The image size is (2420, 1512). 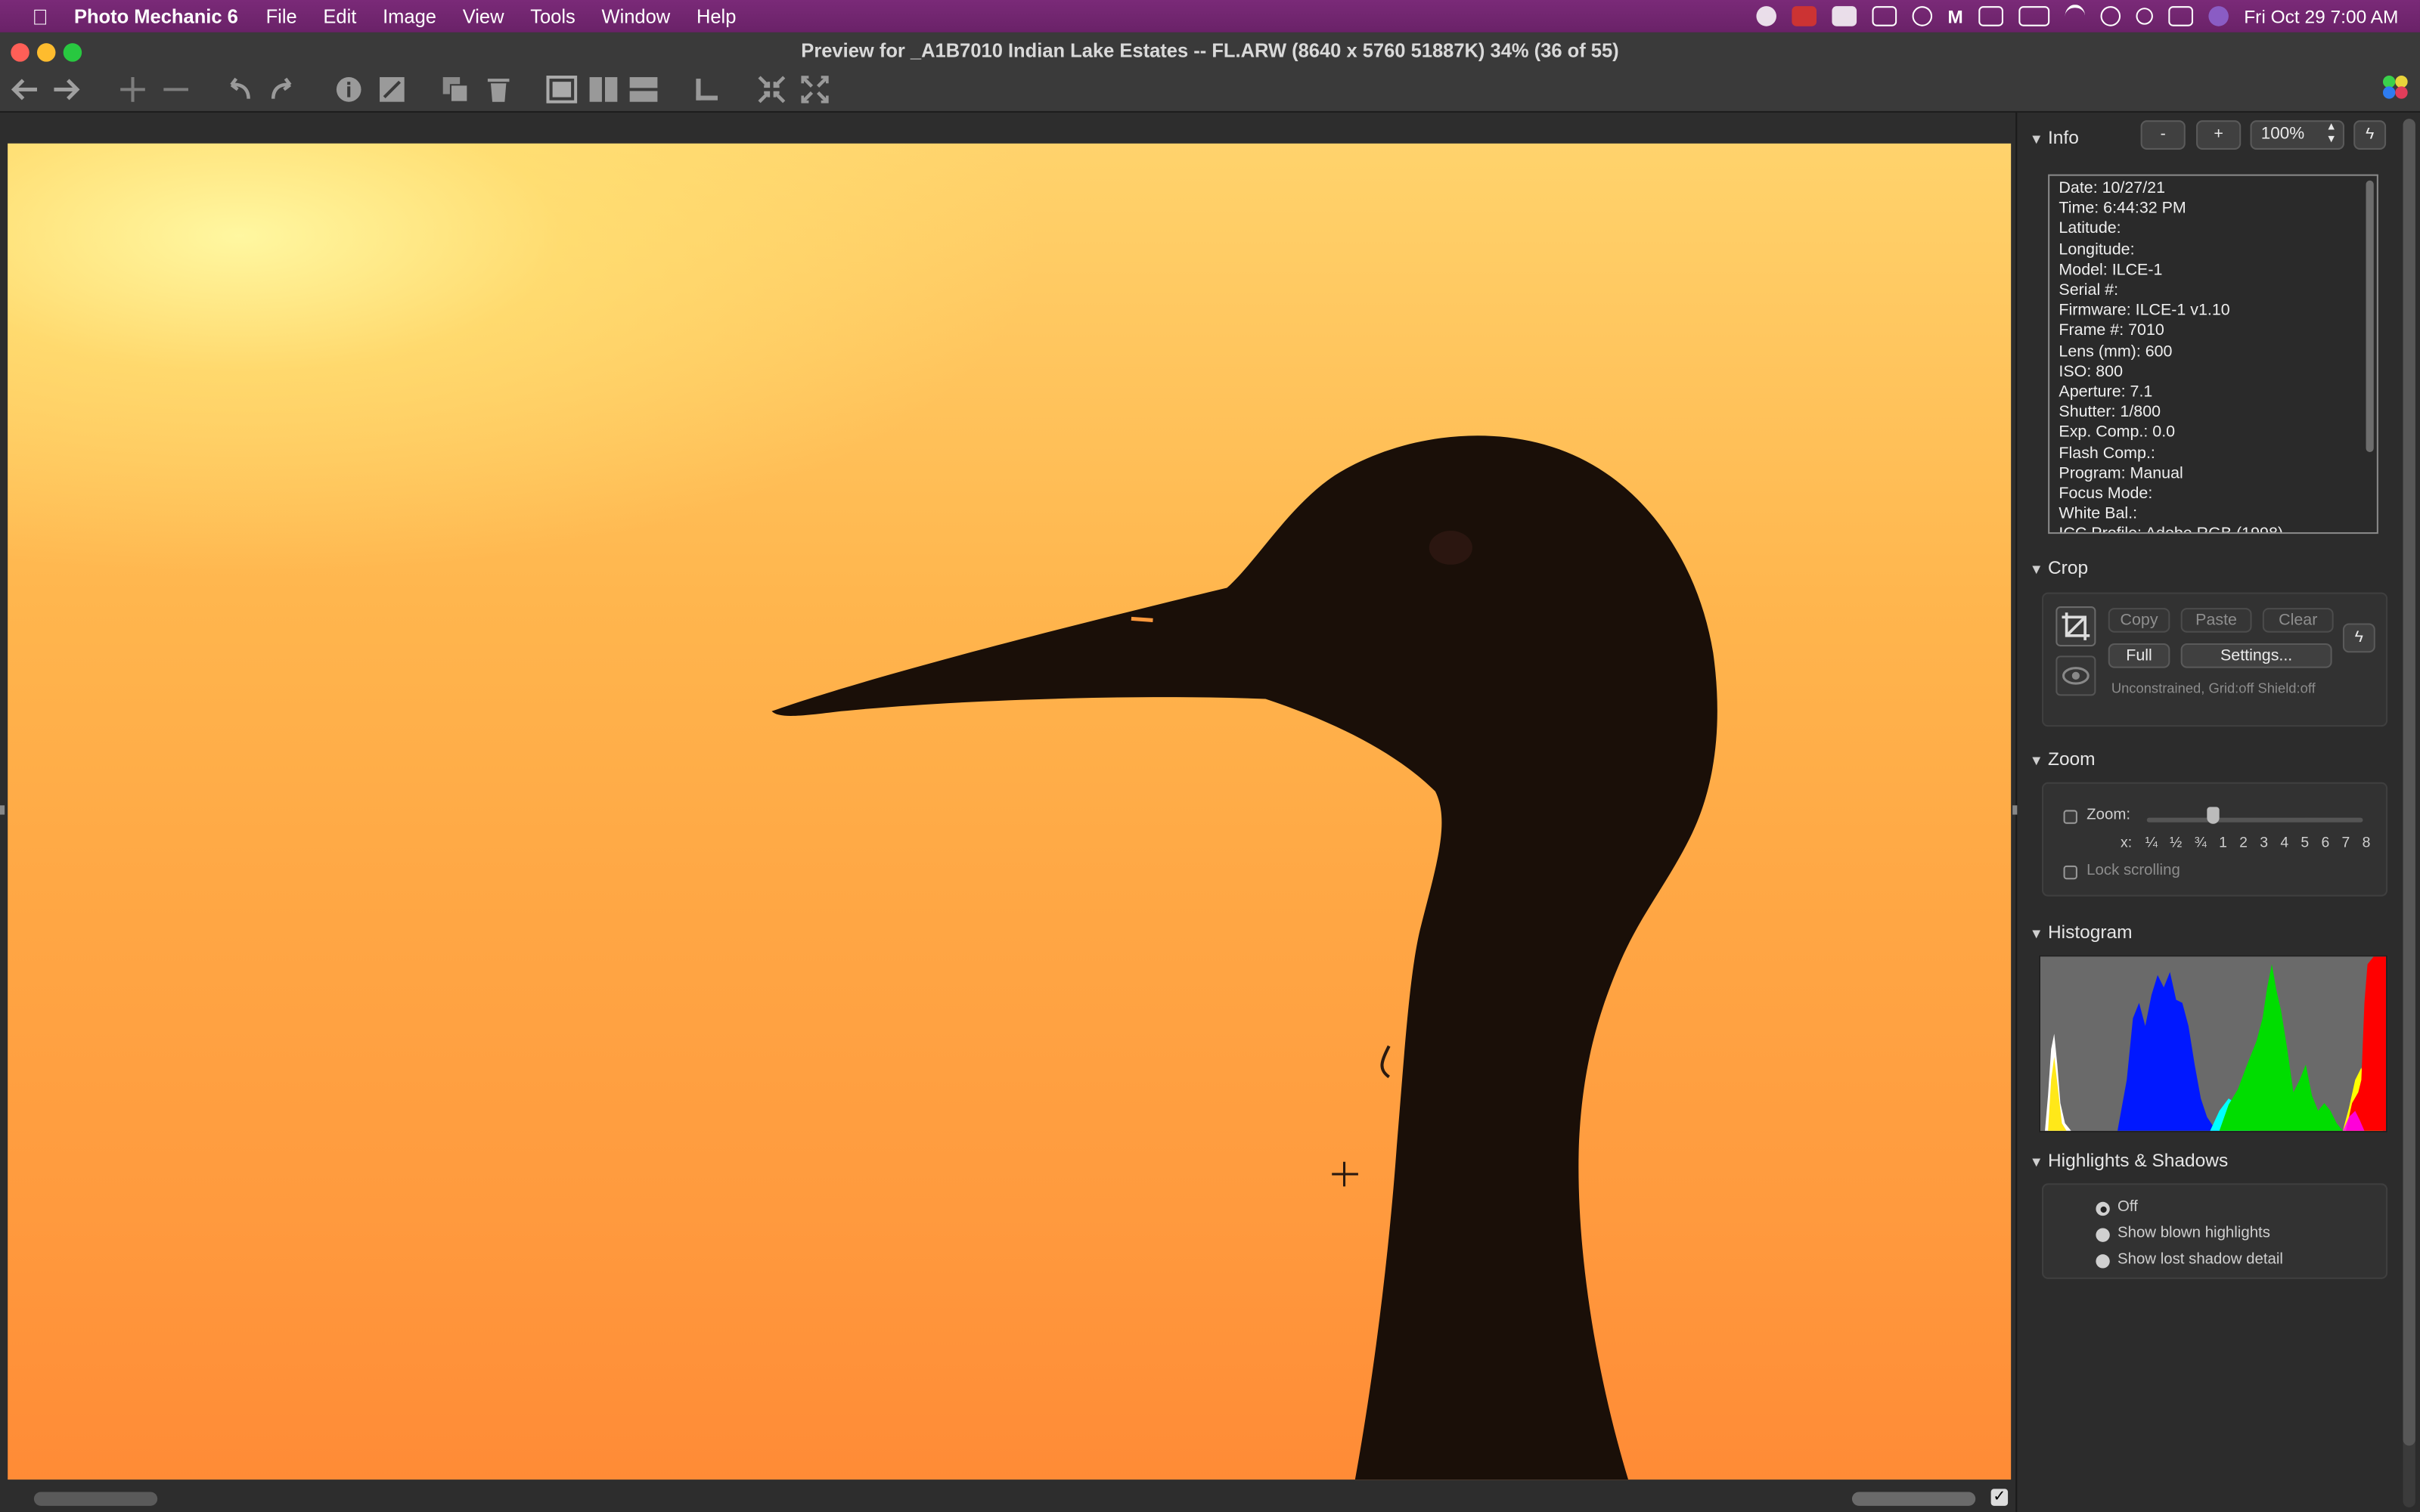 I want to click on info-line: Exp. Comp.: 0.0, so click(x=2117, y=433).